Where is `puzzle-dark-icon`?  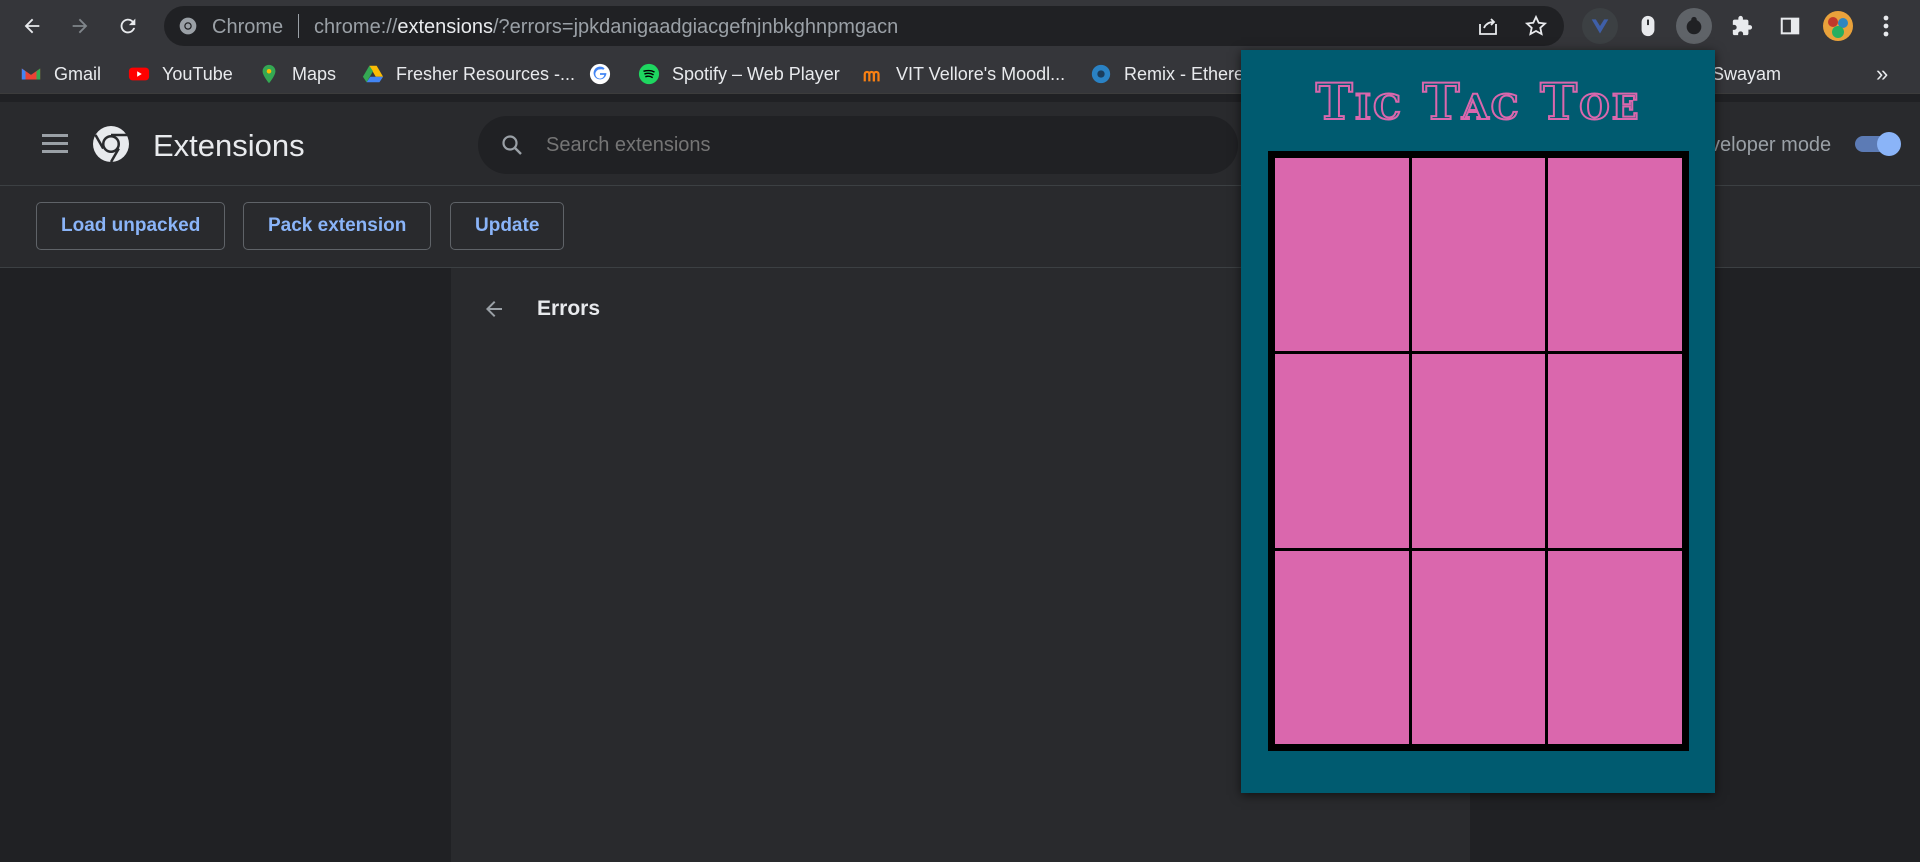
puzzle-dark-icon is located at coordinates (1694, 25).